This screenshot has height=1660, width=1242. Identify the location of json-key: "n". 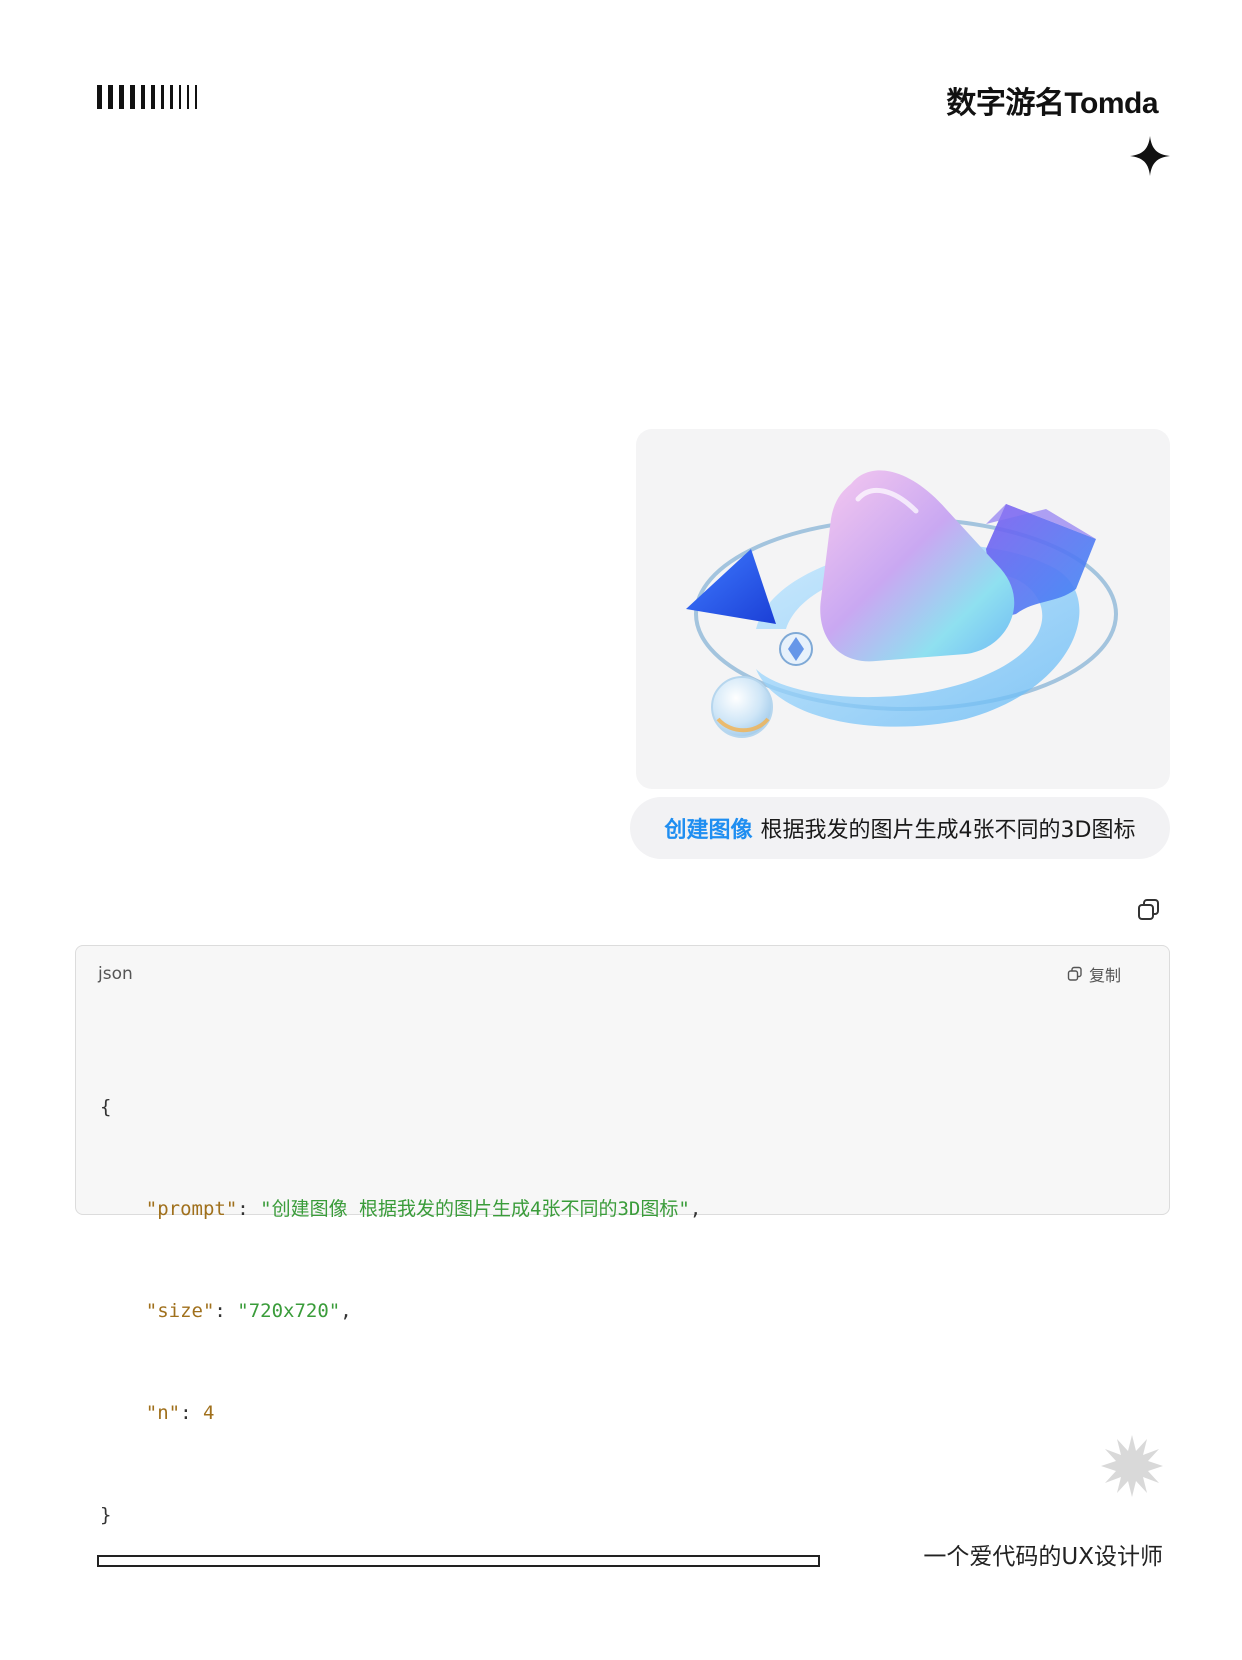
(163, 1413).